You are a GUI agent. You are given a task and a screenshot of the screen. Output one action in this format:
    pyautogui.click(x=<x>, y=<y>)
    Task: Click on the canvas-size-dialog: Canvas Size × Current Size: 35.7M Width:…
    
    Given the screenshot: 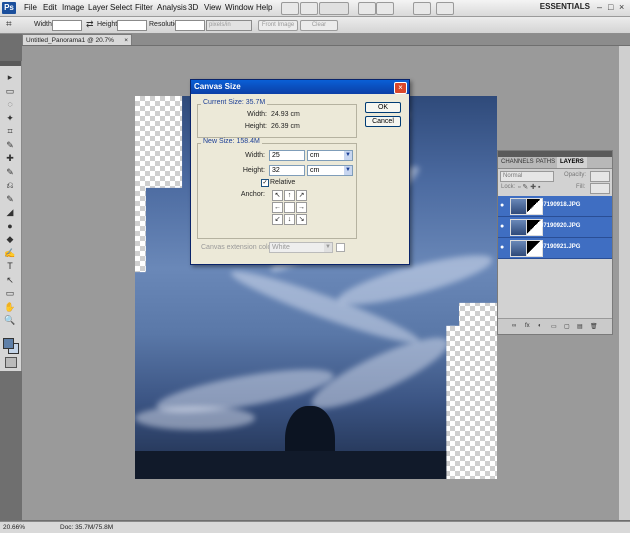 What is the action you would take?
    pyautogui.click(x=300, y=172)
    